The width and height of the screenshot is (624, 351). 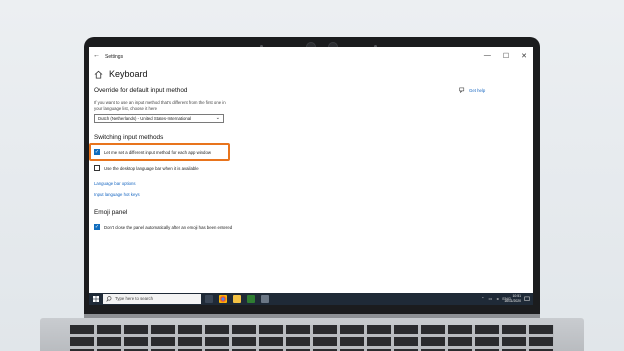 What do you see at coordinates (491, 298) in the screenshot?
I see `network-icon: ▭` at bounding box center [491, 298].